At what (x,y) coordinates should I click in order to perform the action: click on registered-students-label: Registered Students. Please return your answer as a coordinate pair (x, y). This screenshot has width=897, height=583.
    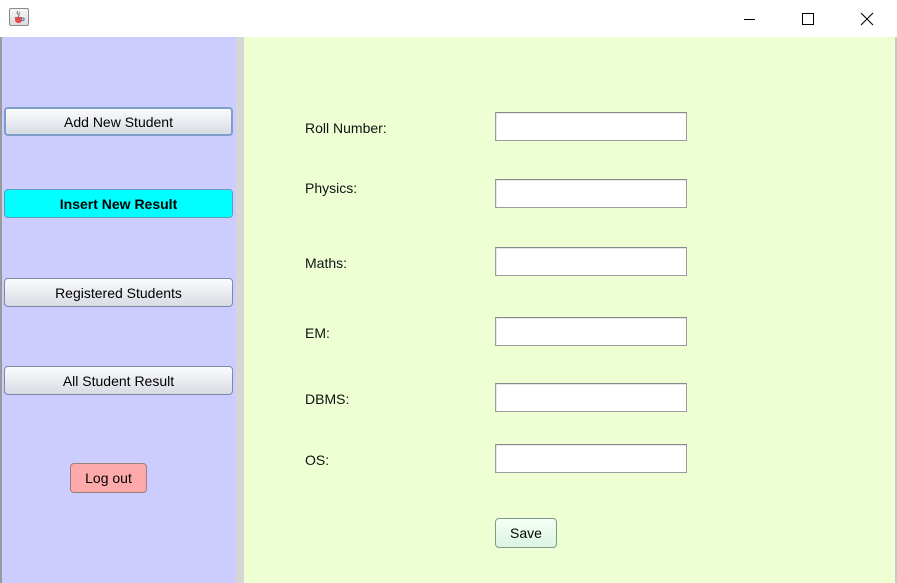
    Looking at the image, I should click on (118, 292).